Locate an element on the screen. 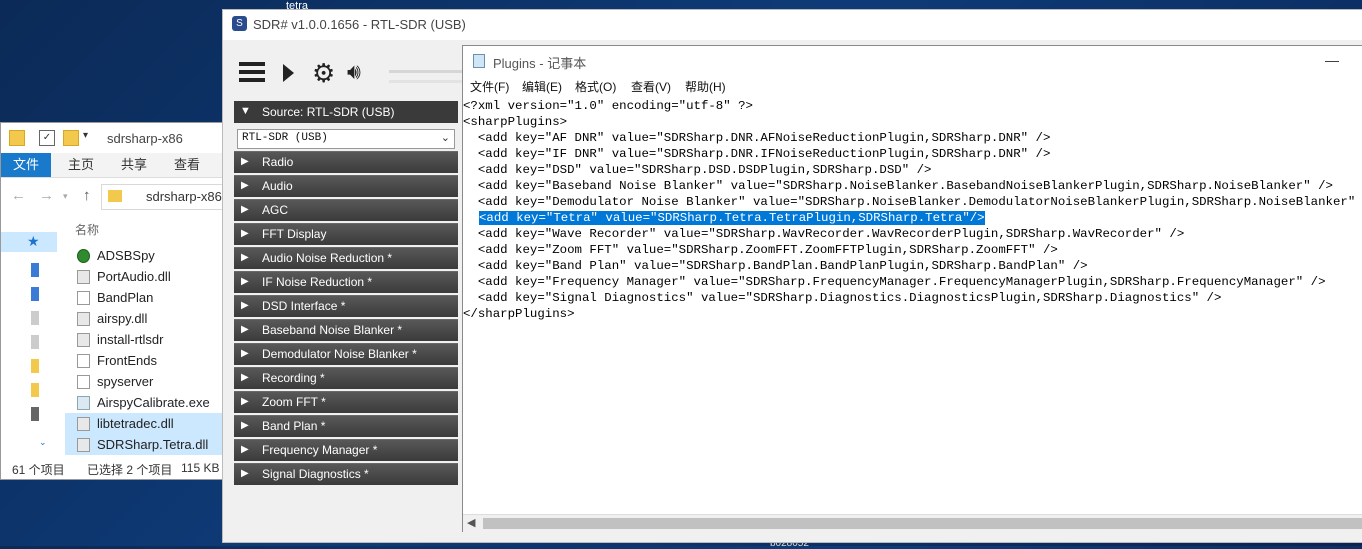 The width and height of the screenshot is (1362, 549). ribbon-tab-share: 共享 is located at coordinates (134, 165).